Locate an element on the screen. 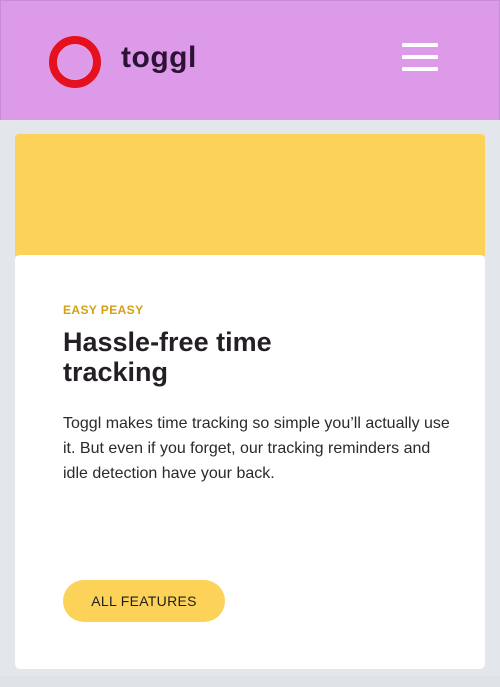 The width and height of the screenshot is (500, 687). hamburger-menu-icon is located at coordinates (421, 58).